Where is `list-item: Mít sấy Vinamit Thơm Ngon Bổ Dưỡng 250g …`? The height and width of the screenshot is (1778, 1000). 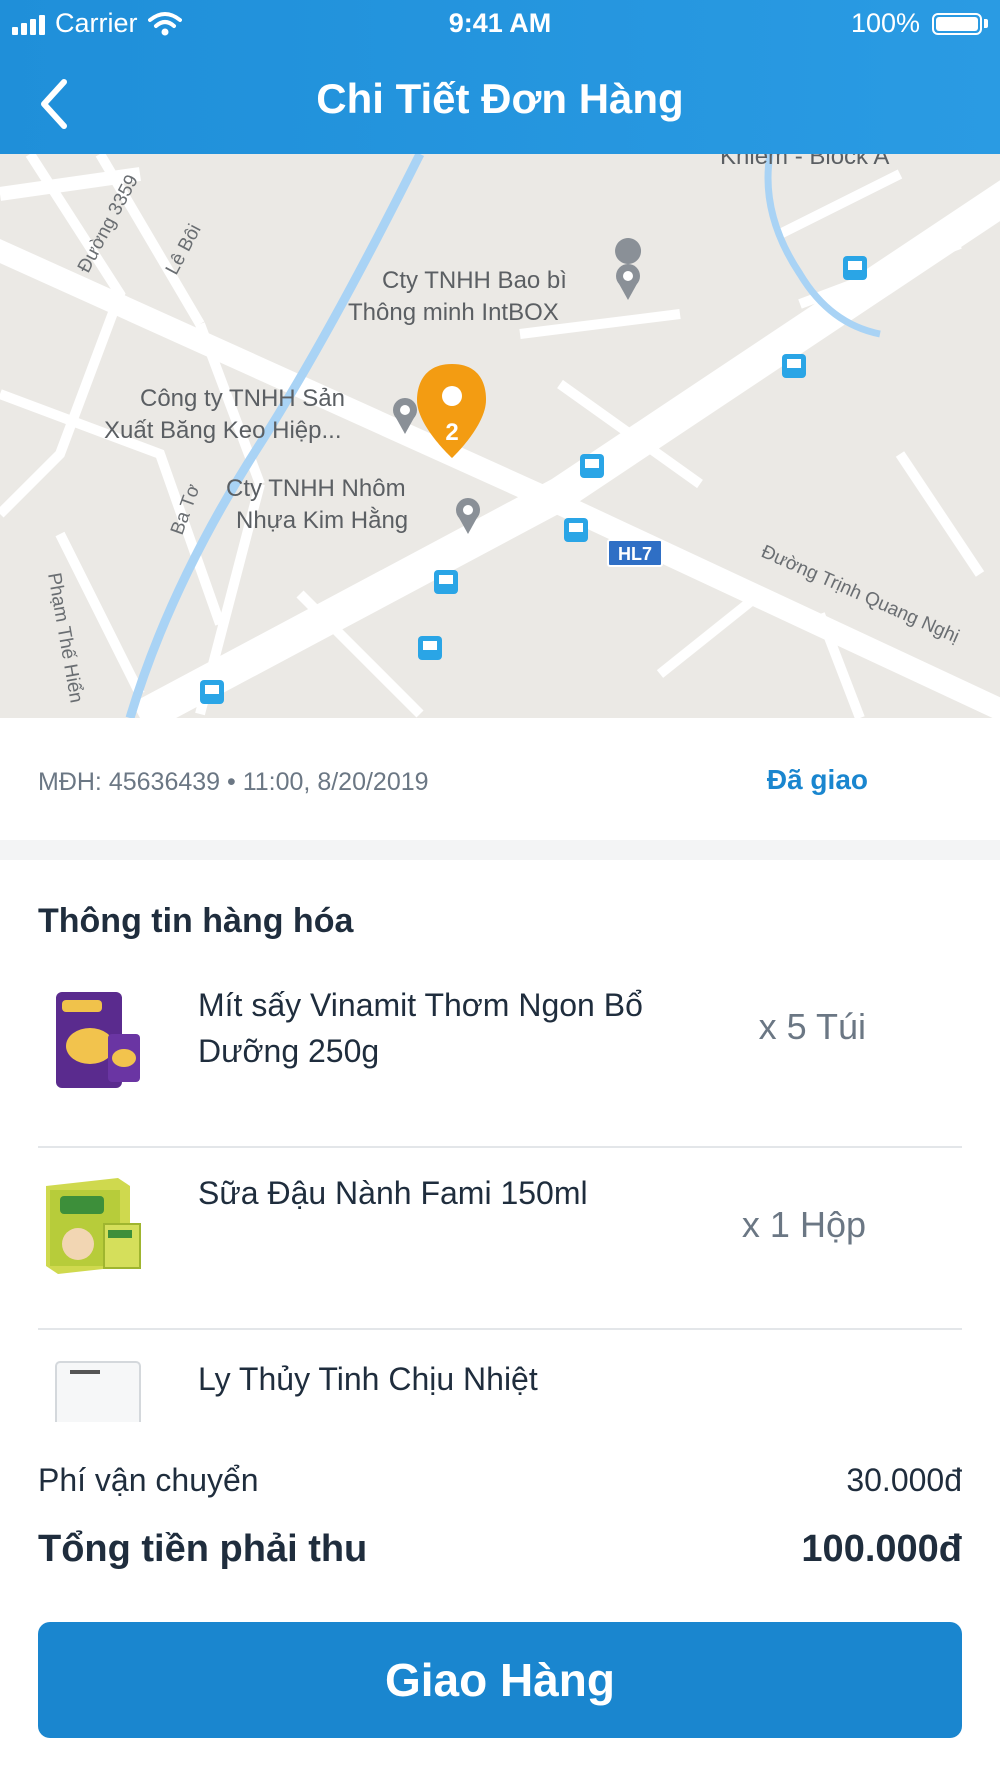
list-item: Mít sấy Vinamit Thơm Ngon Bổ Dưỡng 250g … is located at coordinates (500, 1060).